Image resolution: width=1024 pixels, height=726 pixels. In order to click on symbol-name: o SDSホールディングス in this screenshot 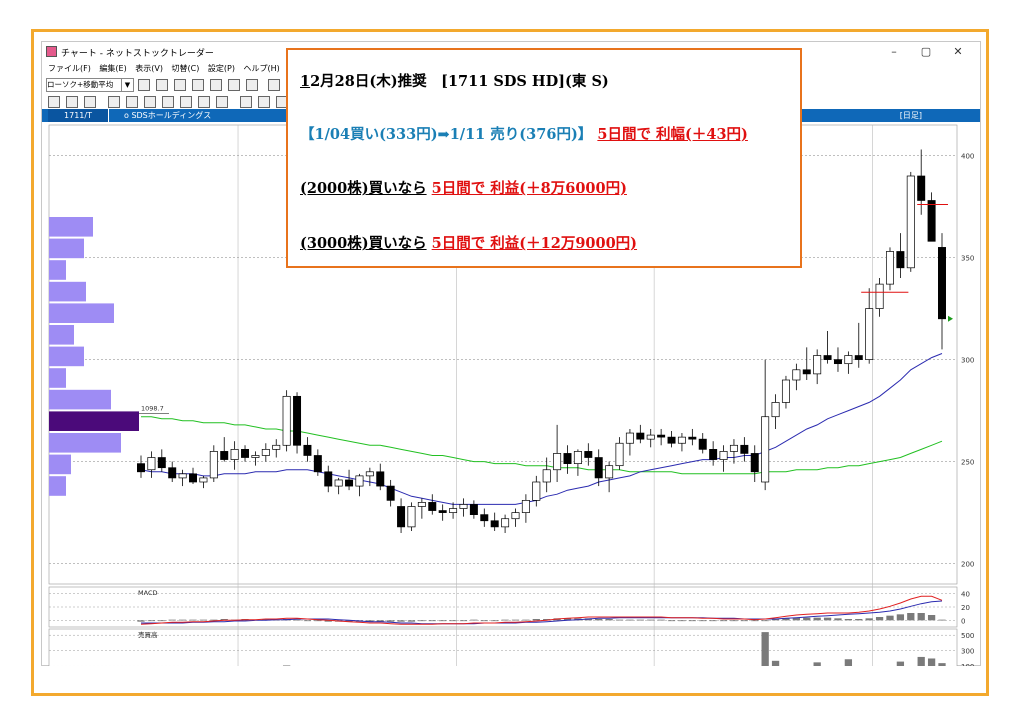, I will do `click(168, 115)`.